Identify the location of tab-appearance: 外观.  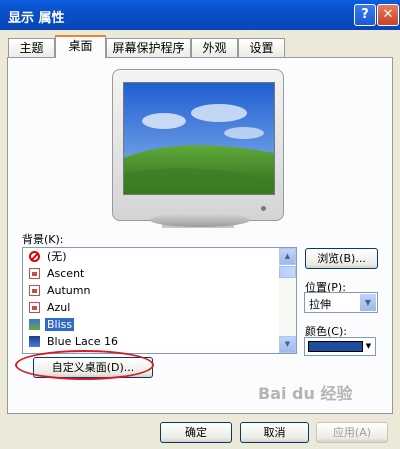
(214, 47).